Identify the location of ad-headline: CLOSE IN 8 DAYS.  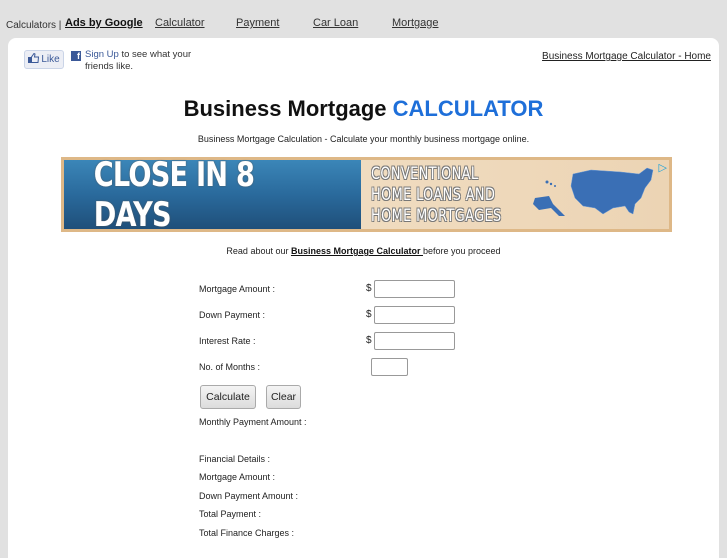
(212, 195).